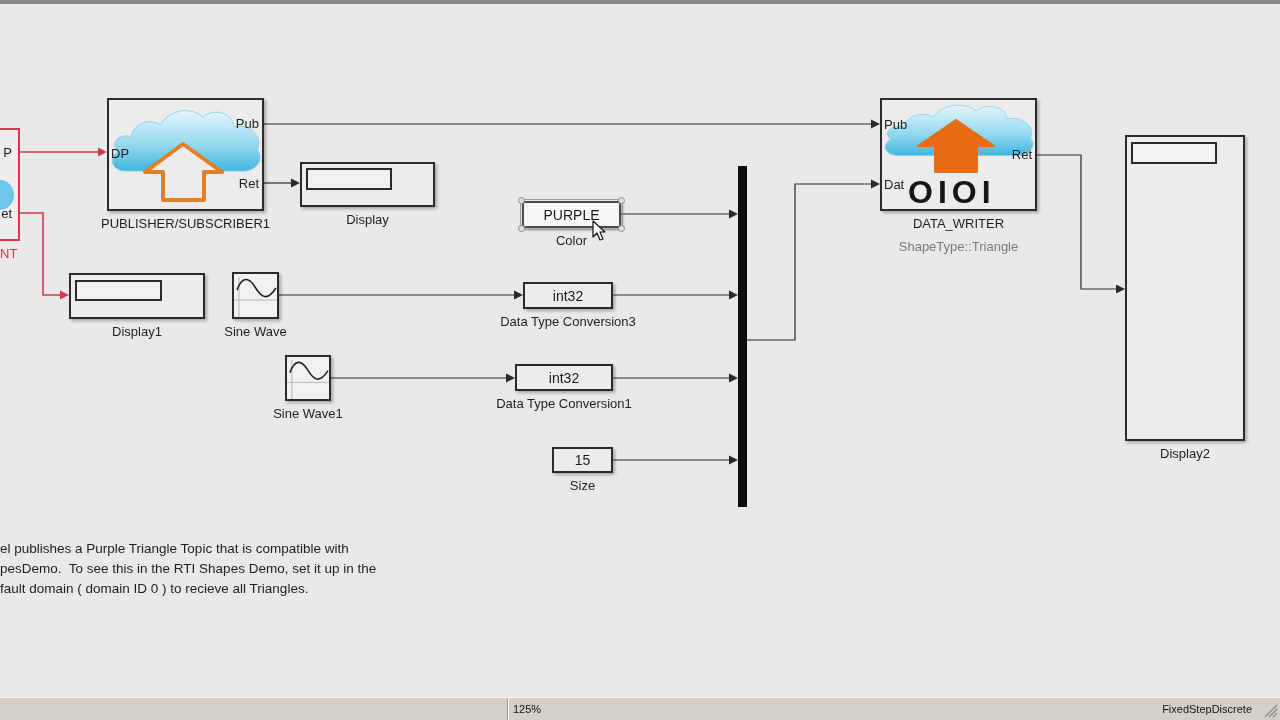  Describe the element at coordinates (582, 460) in the screenshot. I see `constant-block: 15` at that location.